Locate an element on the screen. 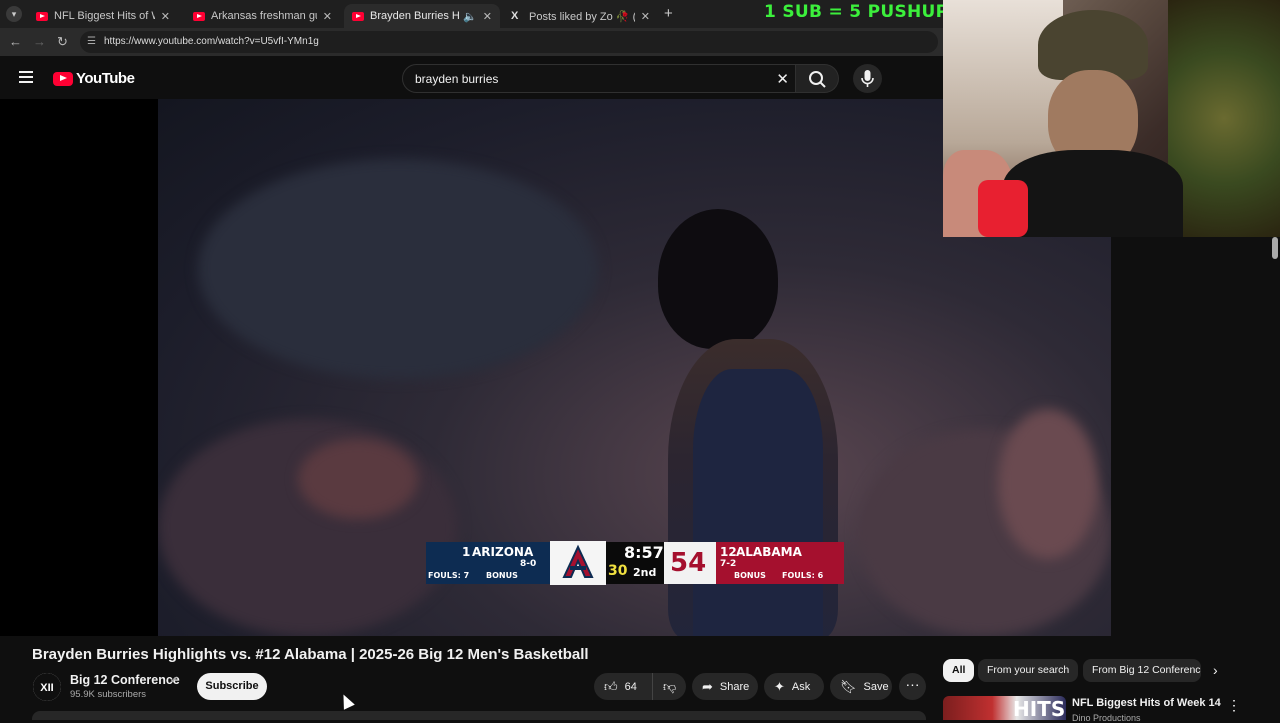 The image size is (1280, 723). chair is located at coordinates (1003, 208).